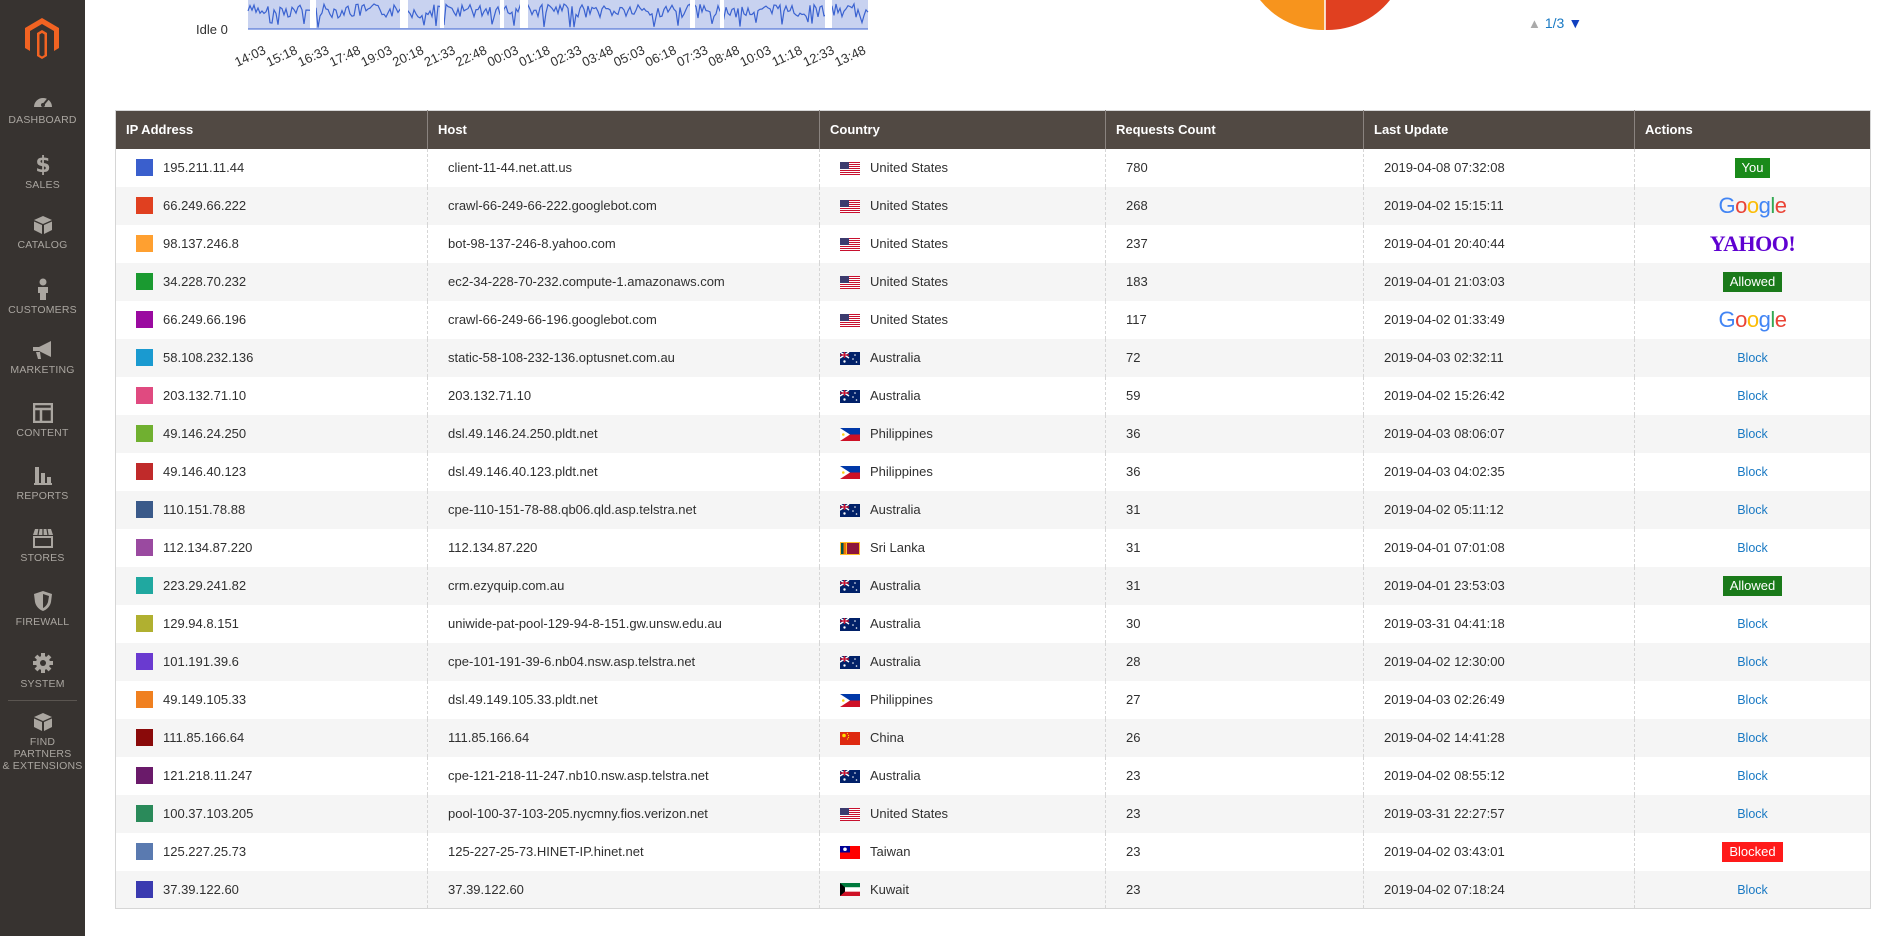 This screenshot has height=936, width=1902. Describe the element at coordinates (962, 129) in the screenshot. I see `col-country: Country` at that location.